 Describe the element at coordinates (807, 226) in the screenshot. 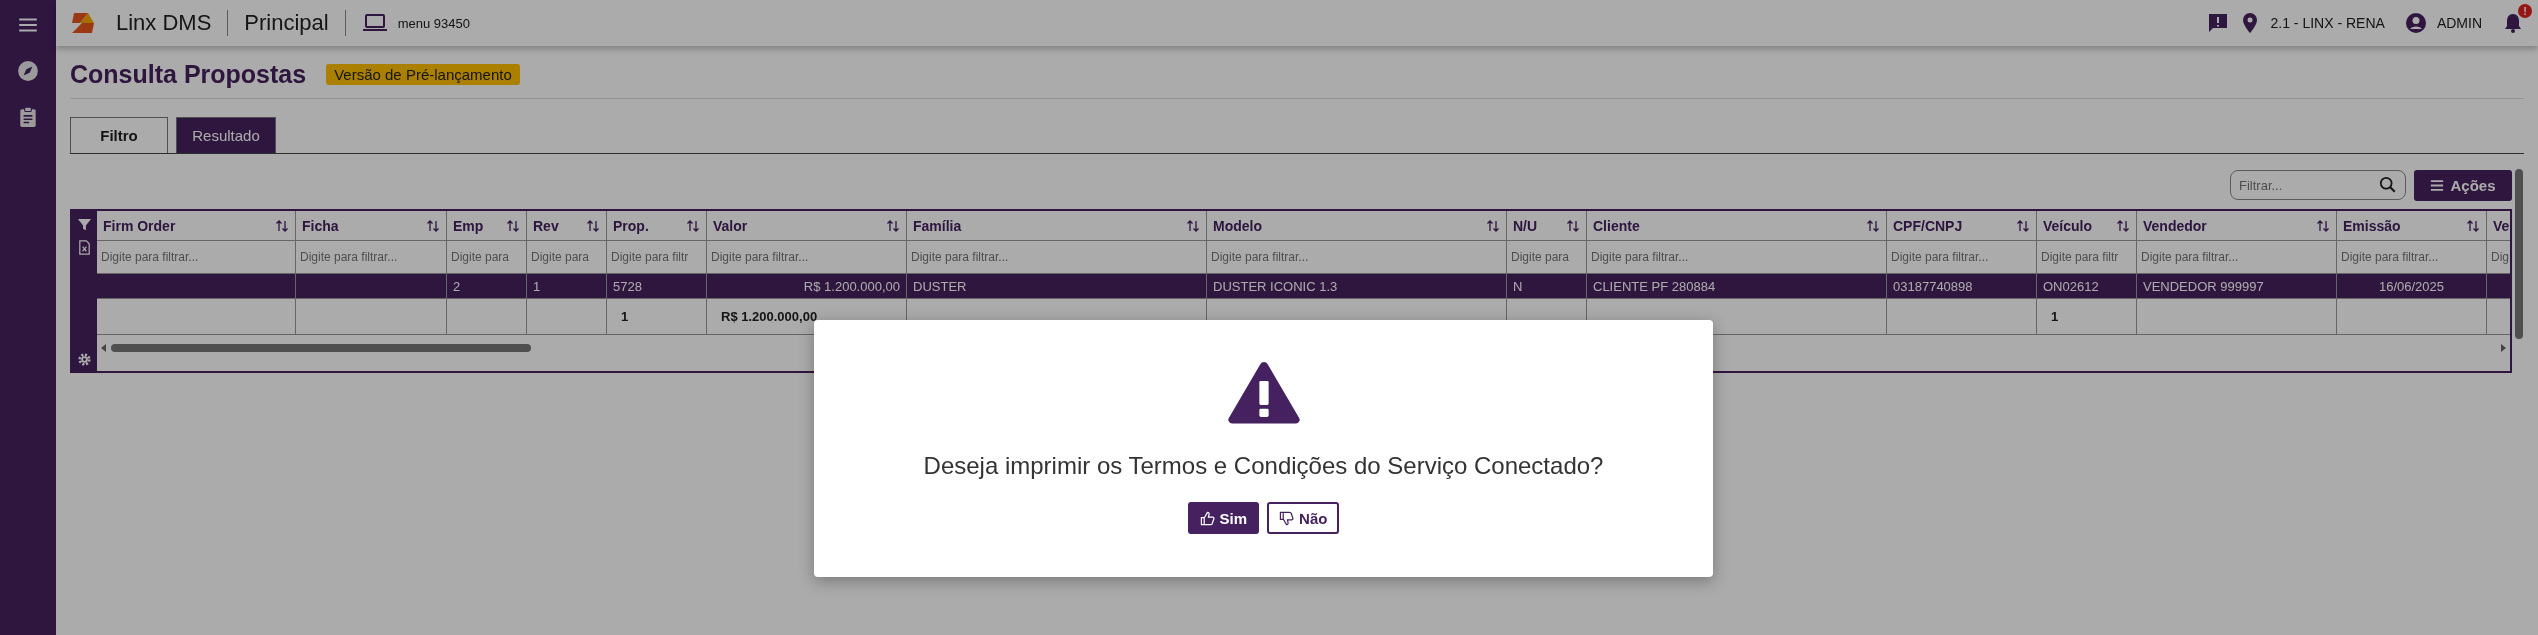

I see `column-header: Valor` at that location.